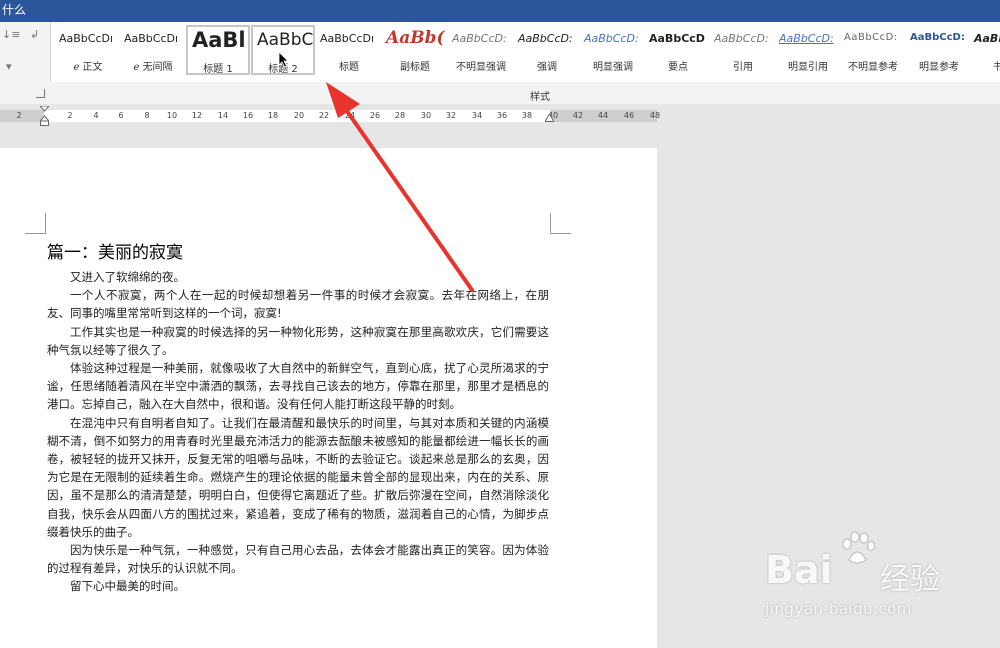 The height and width of the screenshot is (648, 1000). What do you see at coordinates (248, 115) in the screenshot?
I see `ruler-tick-label: 16` at bounding box center [248, 115].